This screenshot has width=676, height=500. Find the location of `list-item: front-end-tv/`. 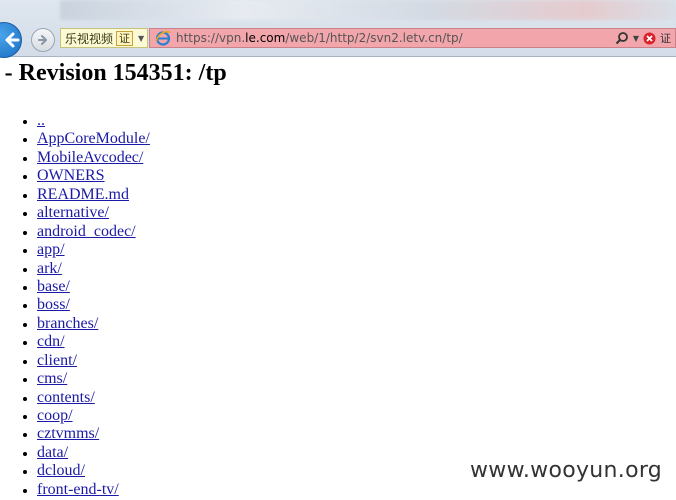

list-item: front-end-tv/ is located at coordinates (93, 490).